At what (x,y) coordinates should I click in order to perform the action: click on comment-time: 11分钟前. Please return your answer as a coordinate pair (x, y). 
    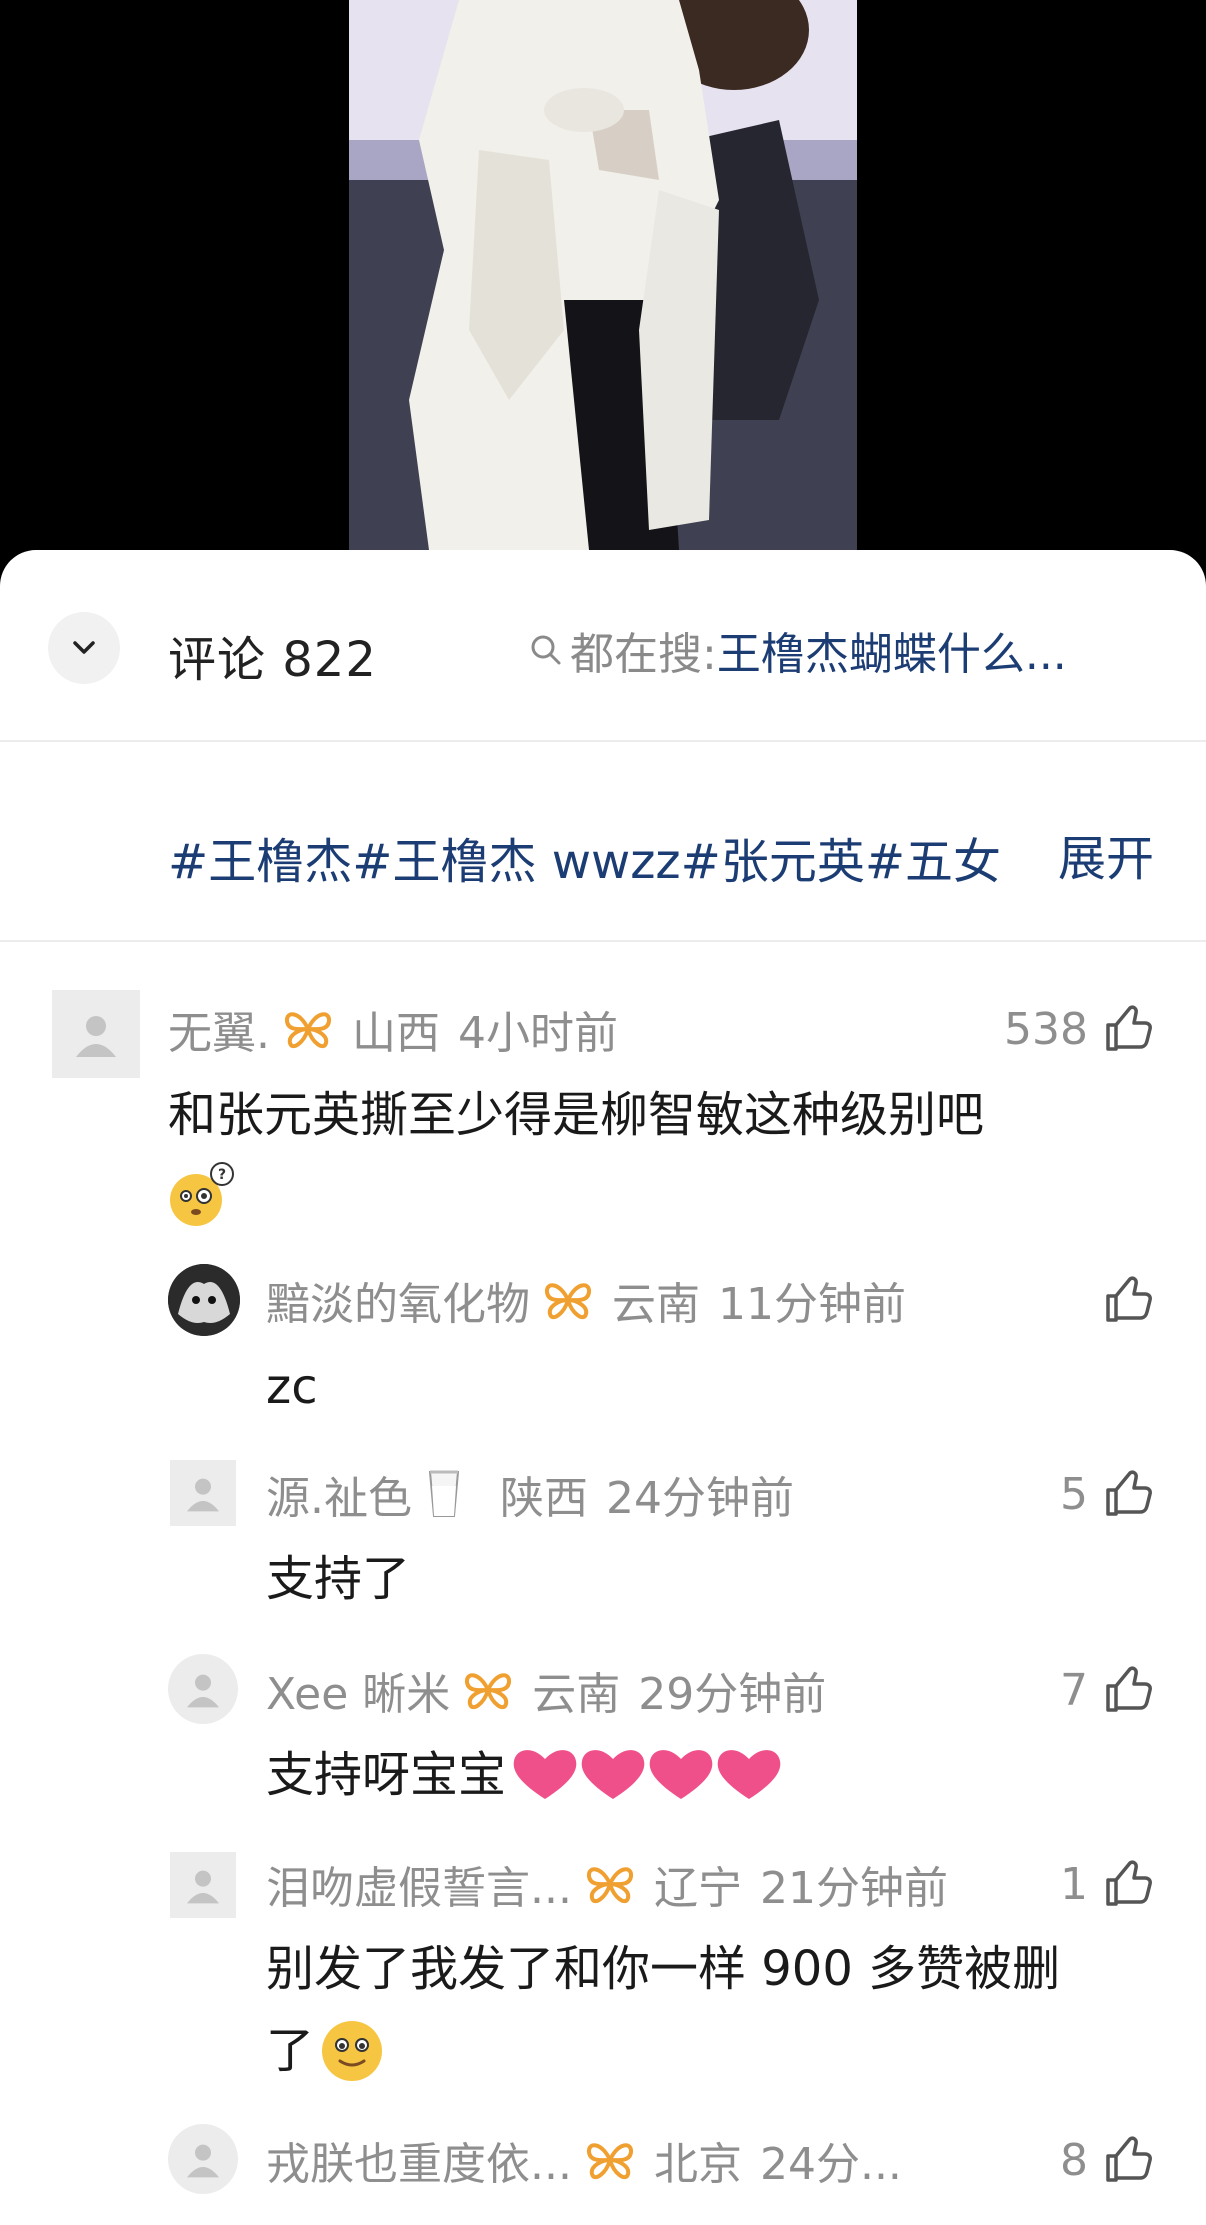
    Looking at the image, I should click on (812, 1304).